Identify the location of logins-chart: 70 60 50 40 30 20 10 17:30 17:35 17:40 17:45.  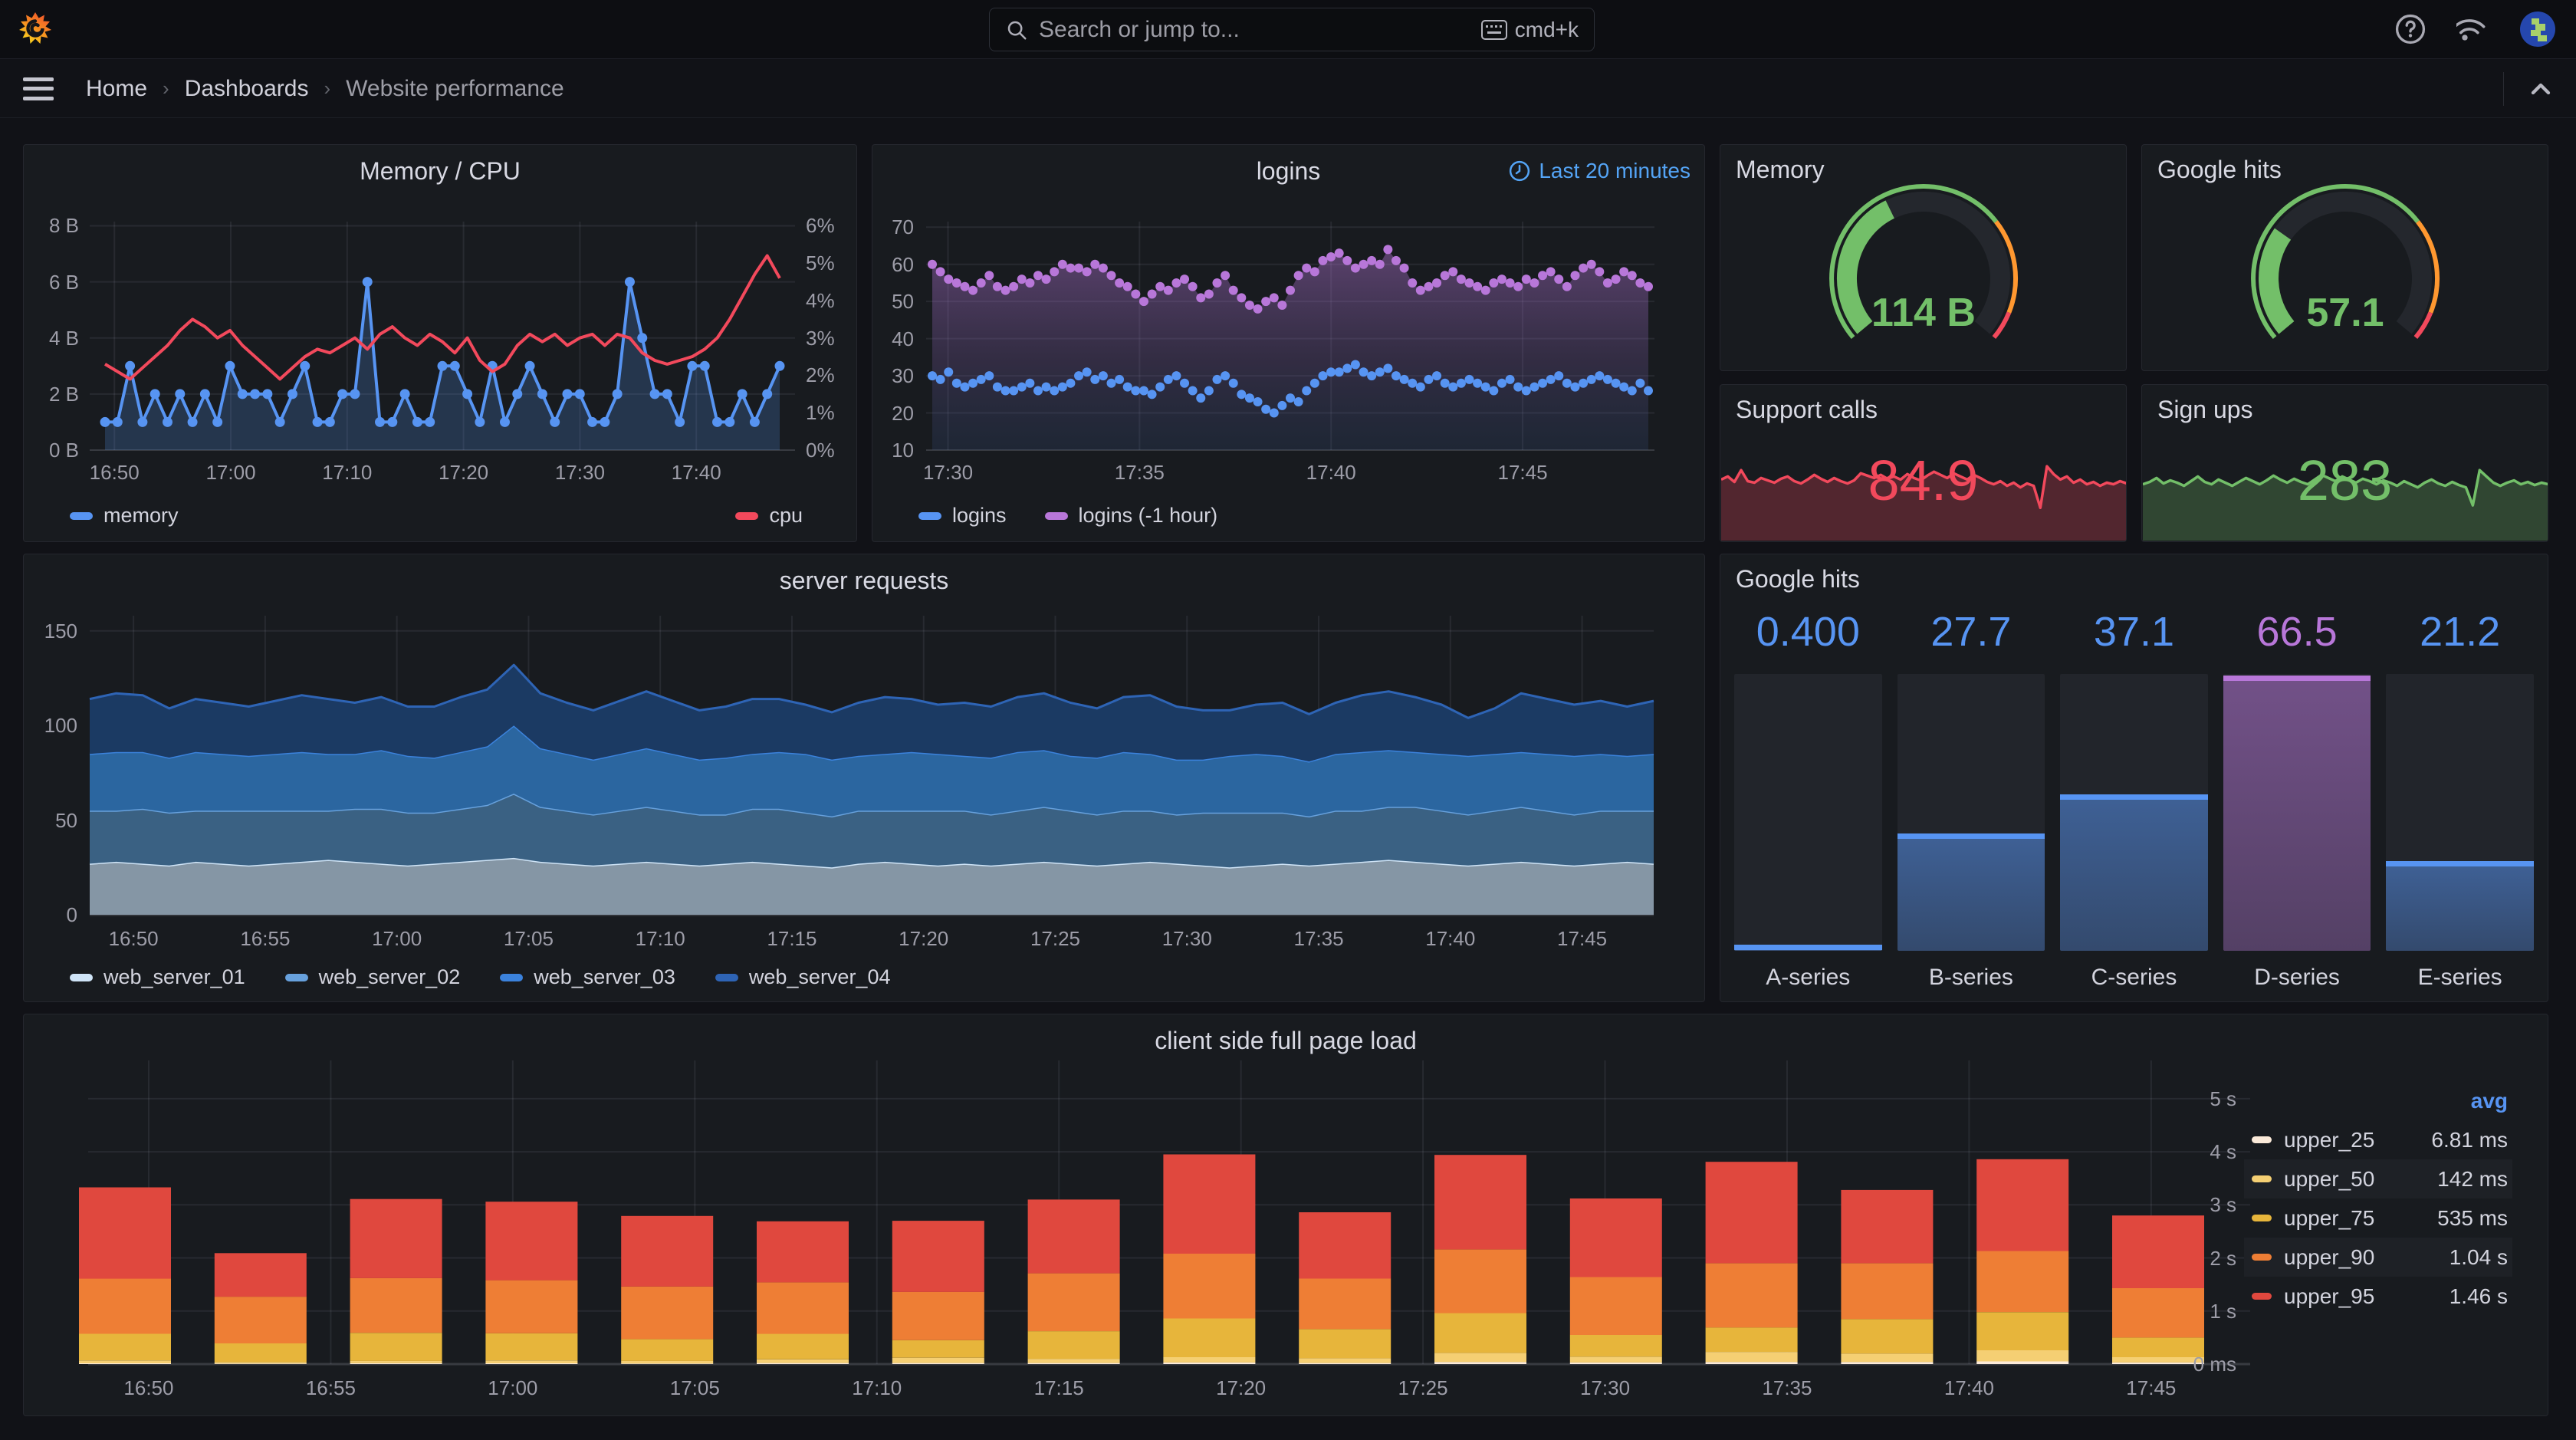
(1288, 343).